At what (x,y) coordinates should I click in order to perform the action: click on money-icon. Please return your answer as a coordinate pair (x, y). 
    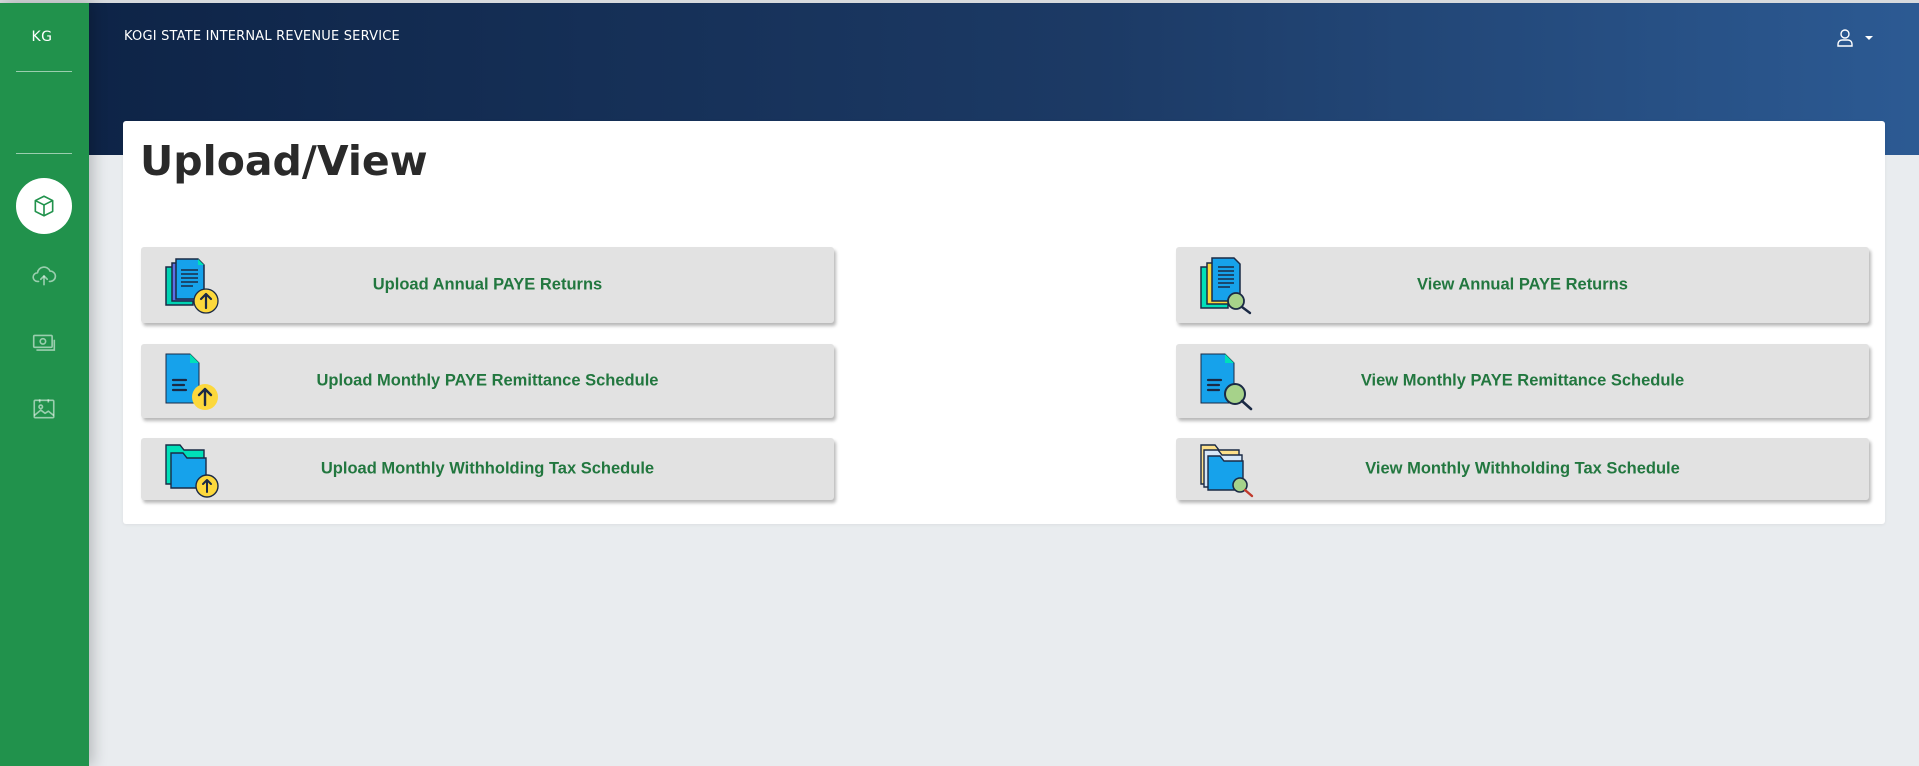
    Looking at the image, I should click on (44, 342).